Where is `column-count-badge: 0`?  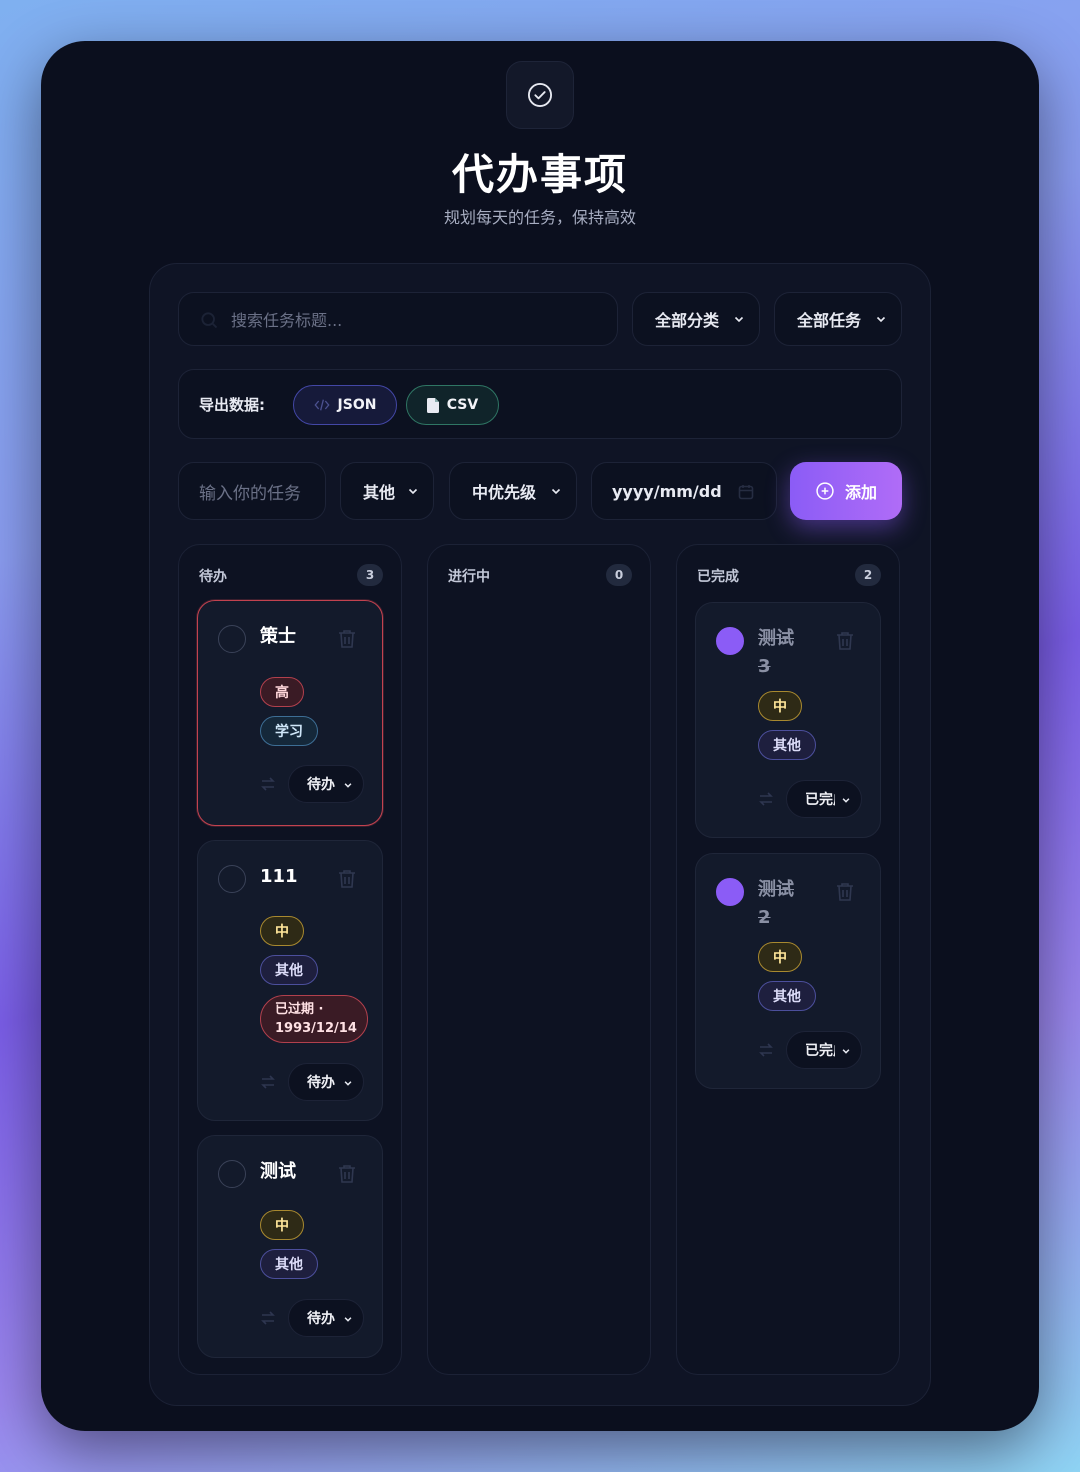
column-count-badge: 0 is located at coordinates (619, 575).